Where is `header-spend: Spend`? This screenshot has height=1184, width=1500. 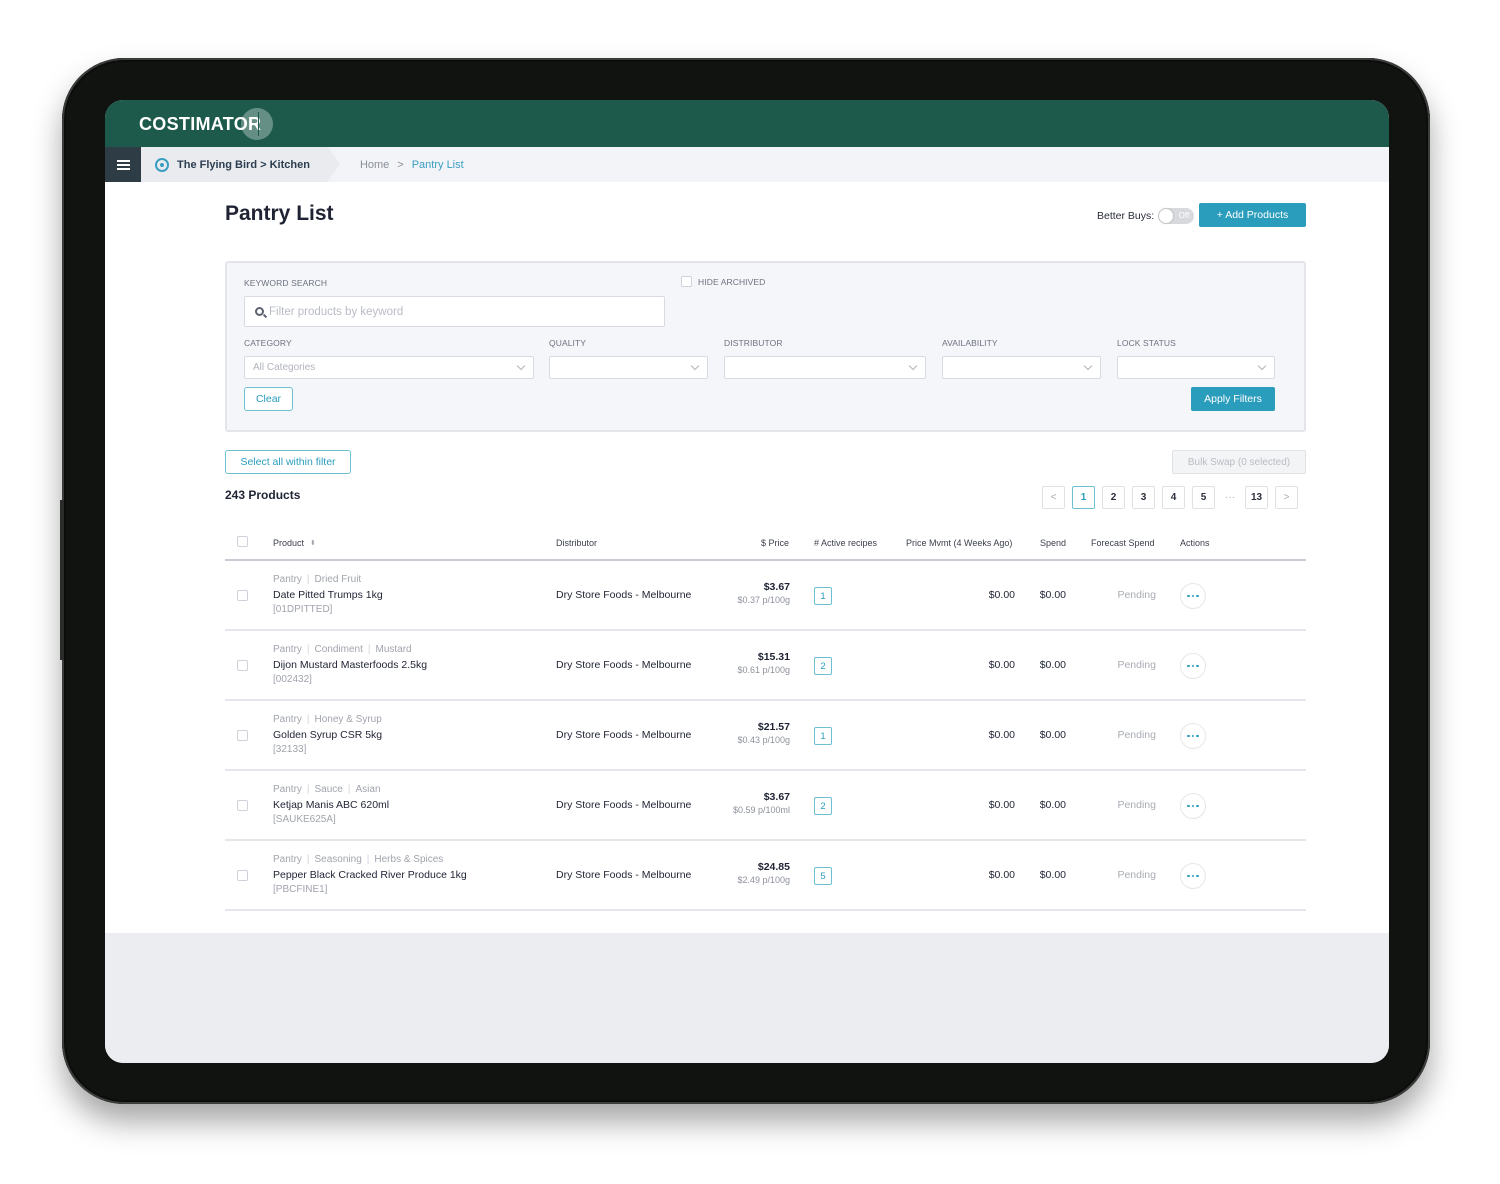
header-spend: Spend is located at coordinates (1053, 543).